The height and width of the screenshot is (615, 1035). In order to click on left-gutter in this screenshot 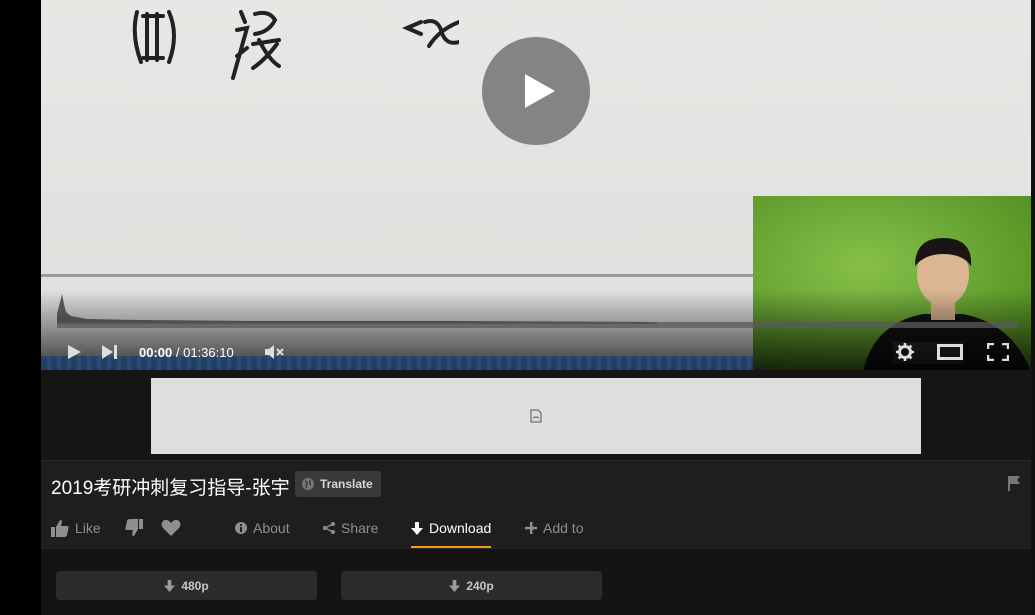, I will do `click(20, 307)`.